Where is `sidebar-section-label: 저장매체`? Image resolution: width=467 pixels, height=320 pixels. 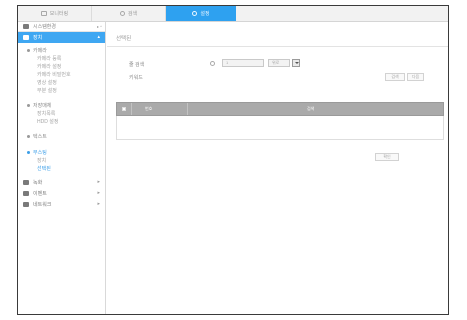 sidebar-section-label: 저장매체 is located at coordinates (42, 106).